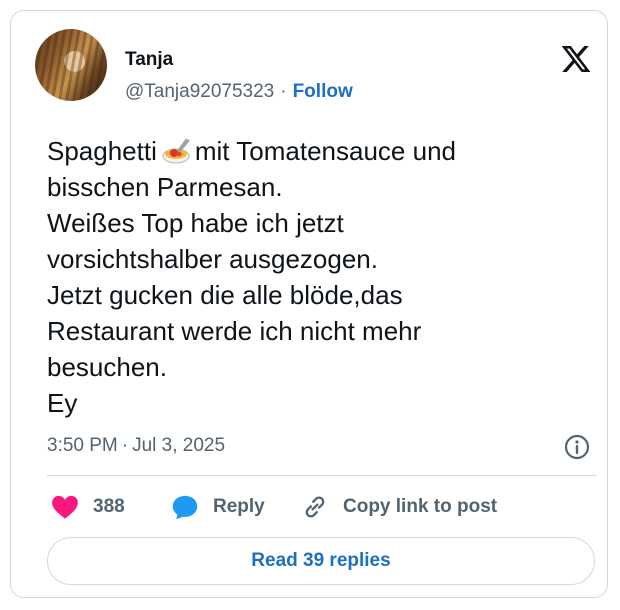  Describe the element at coordinates (420, 506) in the screenshot. I see `copy-link-label: Copy link to post` at that location.